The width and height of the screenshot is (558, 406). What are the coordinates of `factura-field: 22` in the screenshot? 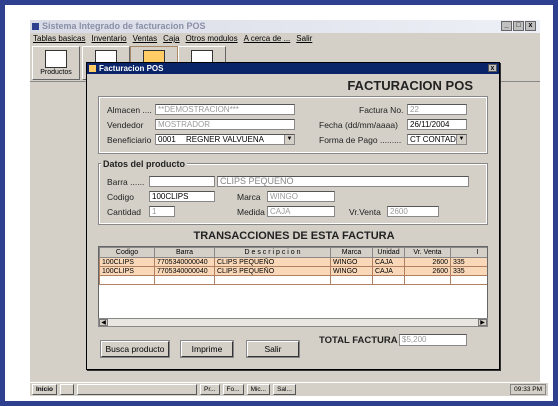 It's located at (437, 109).